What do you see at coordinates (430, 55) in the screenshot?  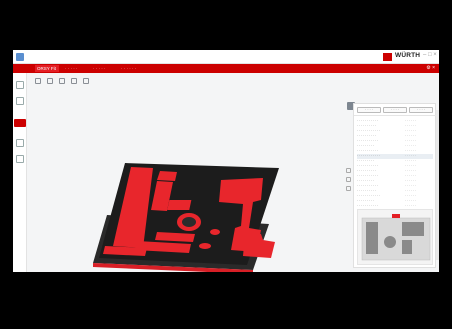 I see `window-controls: – □ ×` at bounding box center [430, 55].